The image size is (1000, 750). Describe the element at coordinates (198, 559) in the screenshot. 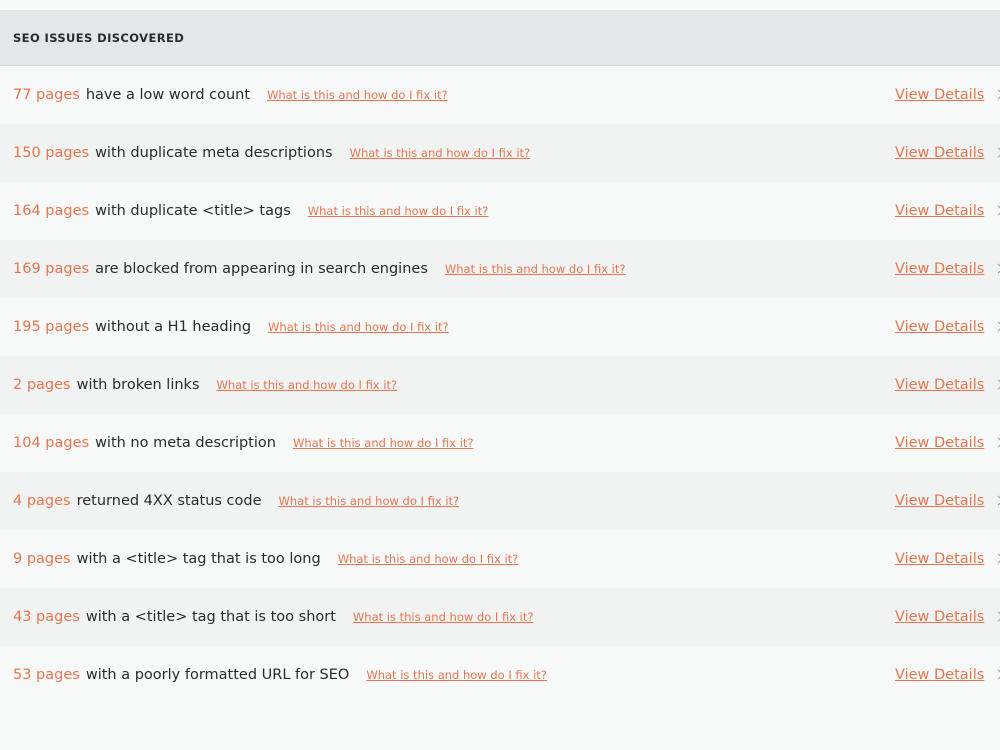

I see `issue-description: with a <title> tag that is too long` at that location.